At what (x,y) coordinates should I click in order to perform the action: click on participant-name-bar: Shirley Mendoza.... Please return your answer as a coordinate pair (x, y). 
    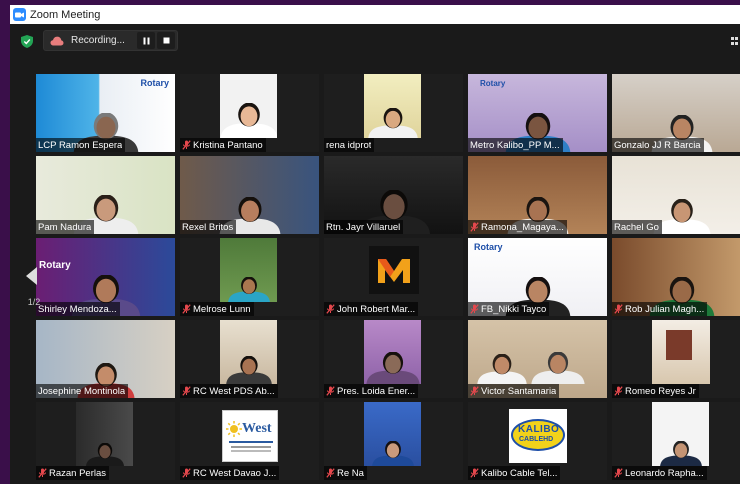
    Looking at the image, I should click on (78, 309).